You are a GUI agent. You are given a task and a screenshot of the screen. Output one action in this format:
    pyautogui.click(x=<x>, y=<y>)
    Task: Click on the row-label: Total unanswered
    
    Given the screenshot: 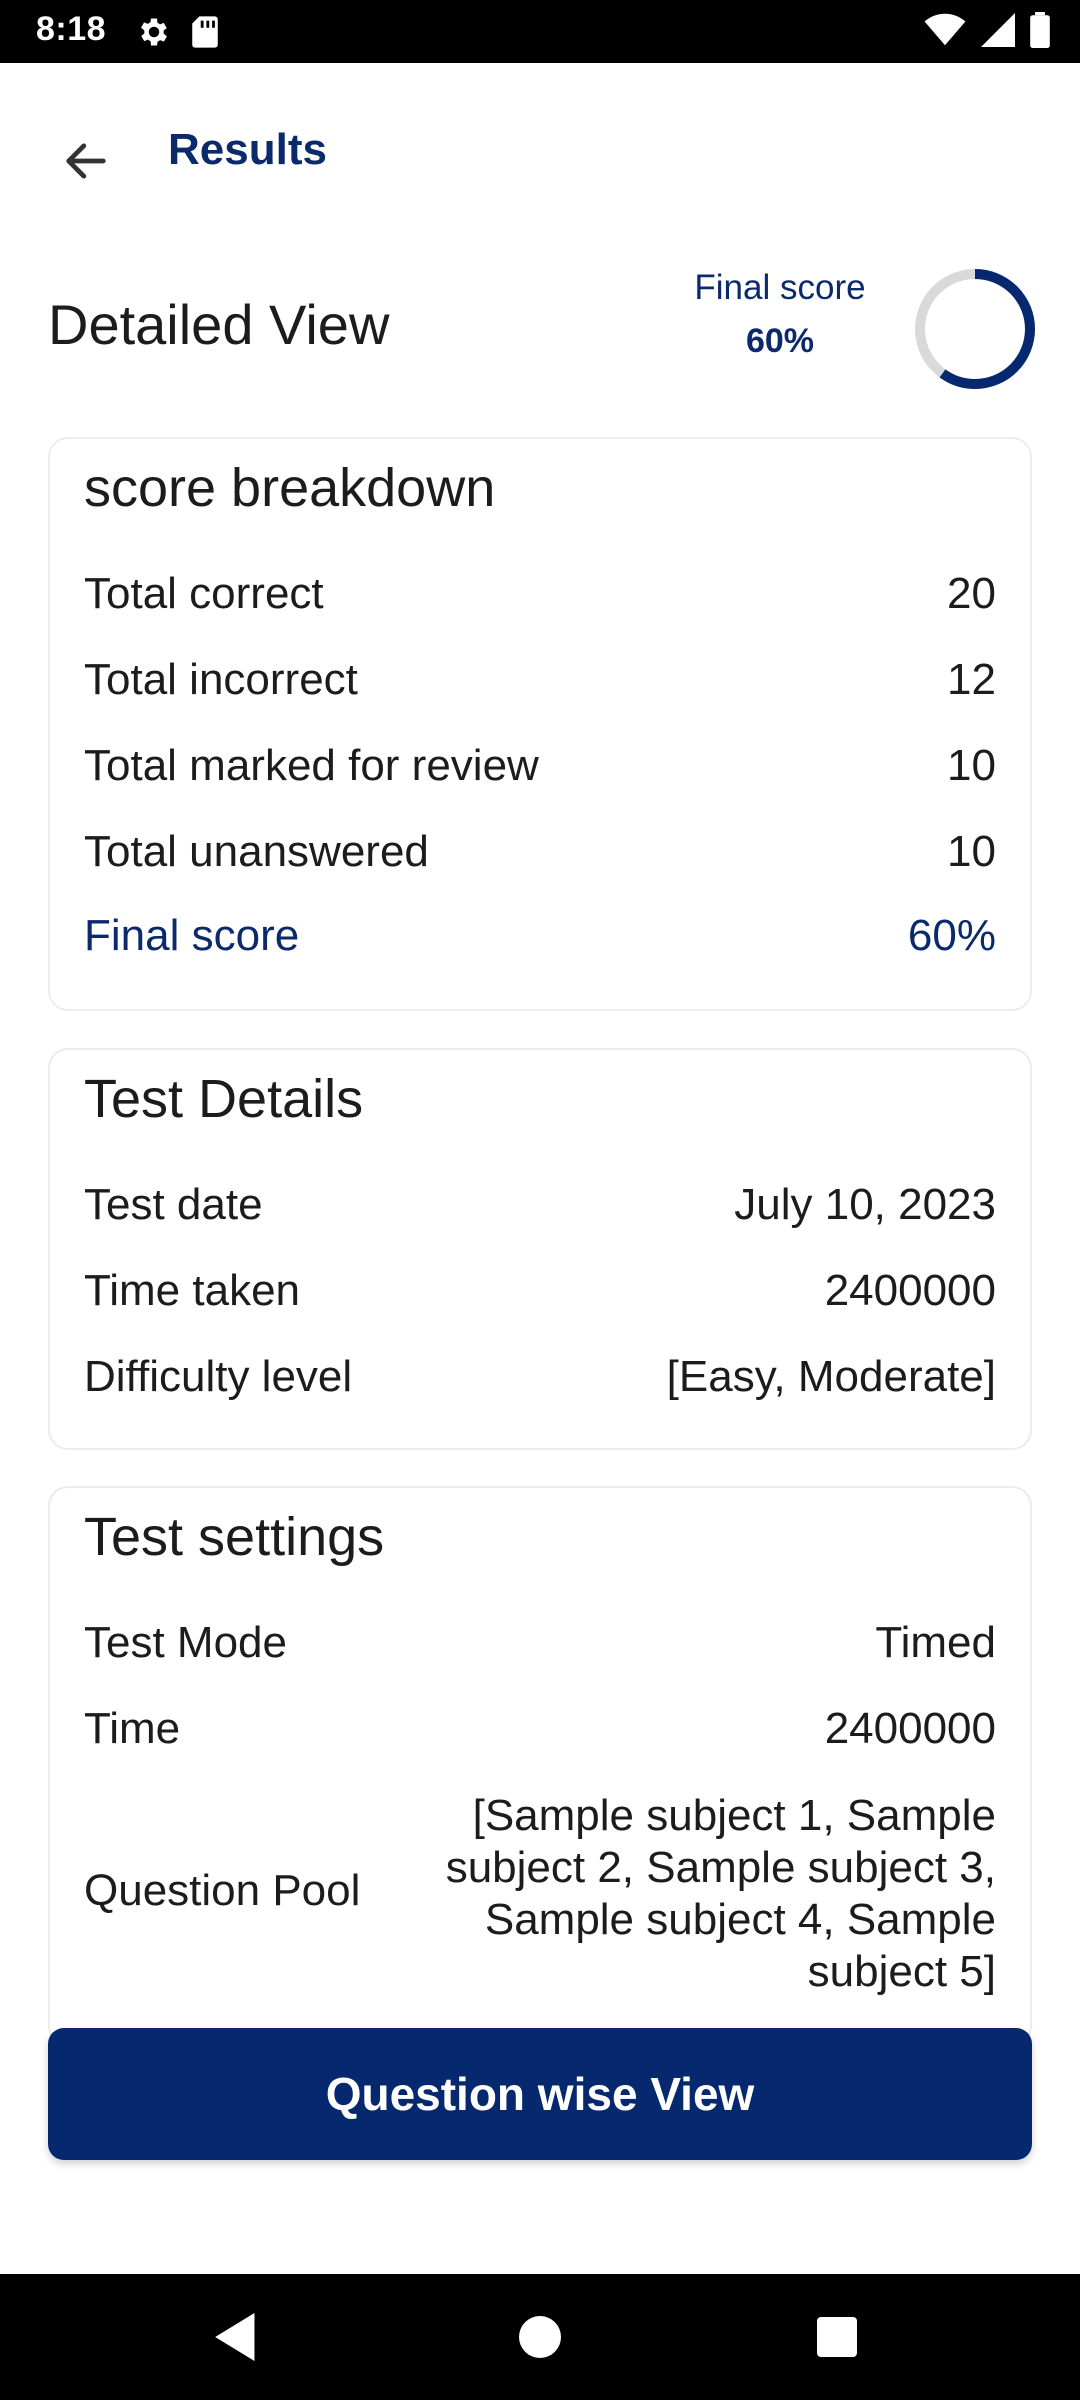 What is the action you would take?
    pyautogui.click(x=256, y=851)
    